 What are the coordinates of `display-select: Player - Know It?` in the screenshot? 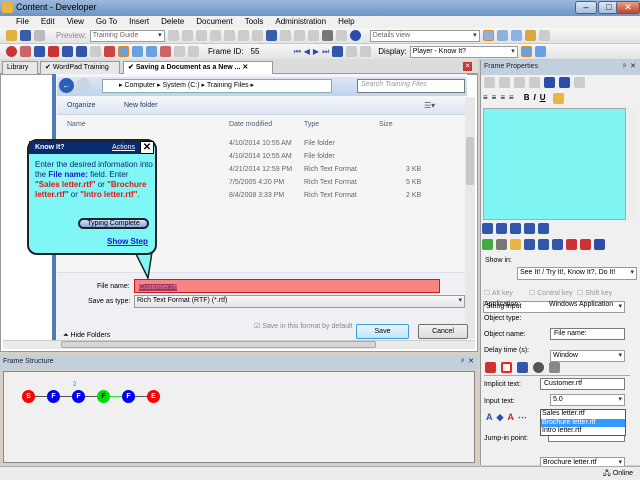 It's located at (463, 51).